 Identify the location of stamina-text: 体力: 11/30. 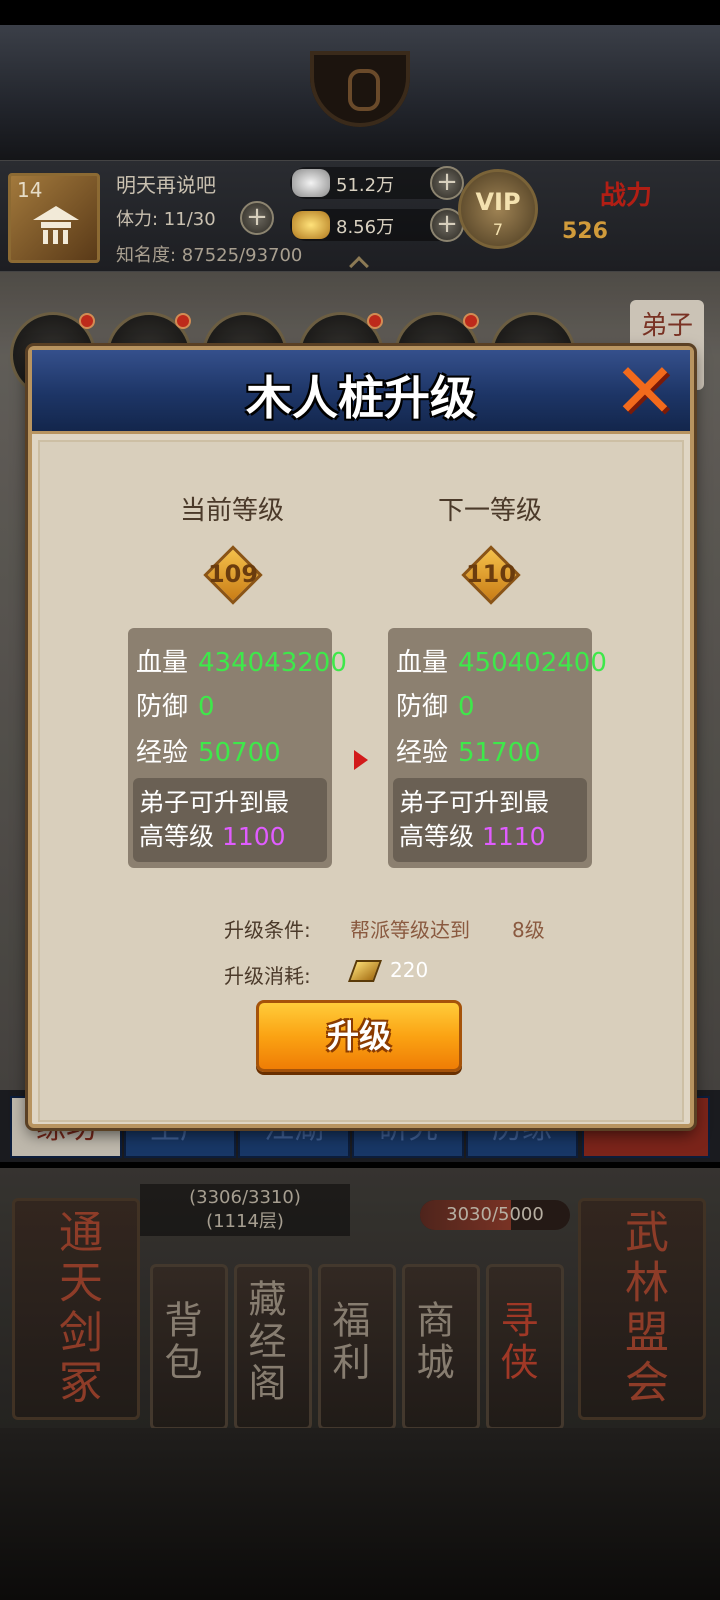
(166, 219).